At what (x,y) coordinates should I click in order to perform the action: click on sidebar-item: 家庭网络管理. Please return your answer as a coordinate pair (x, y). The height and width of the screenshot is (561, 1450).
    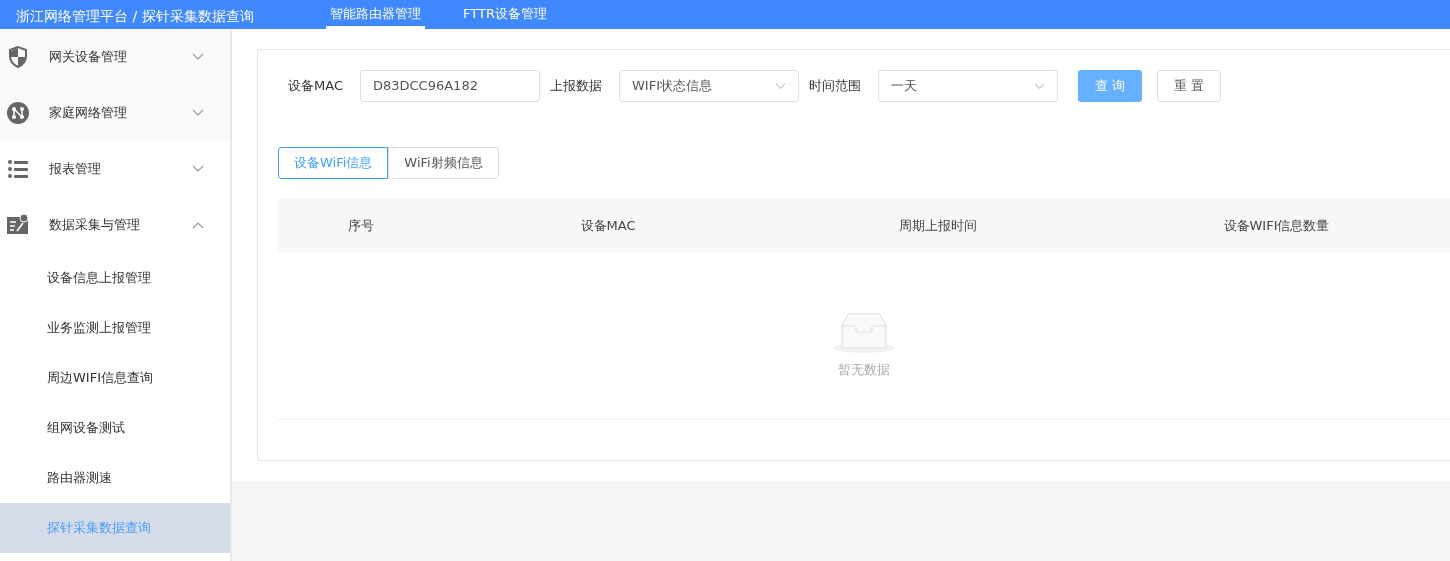
    Looking at the image, I should click on (115, 113).